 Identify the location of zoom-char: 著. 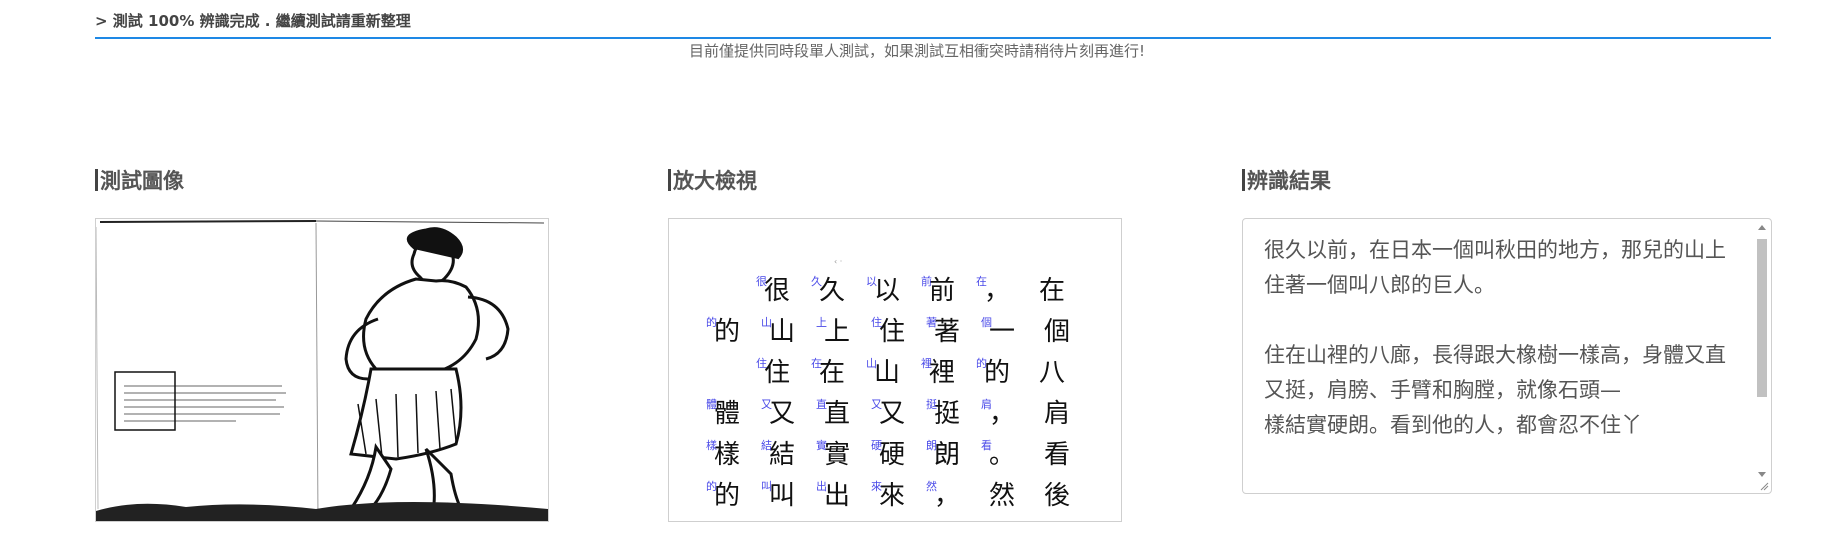
(947, 332).